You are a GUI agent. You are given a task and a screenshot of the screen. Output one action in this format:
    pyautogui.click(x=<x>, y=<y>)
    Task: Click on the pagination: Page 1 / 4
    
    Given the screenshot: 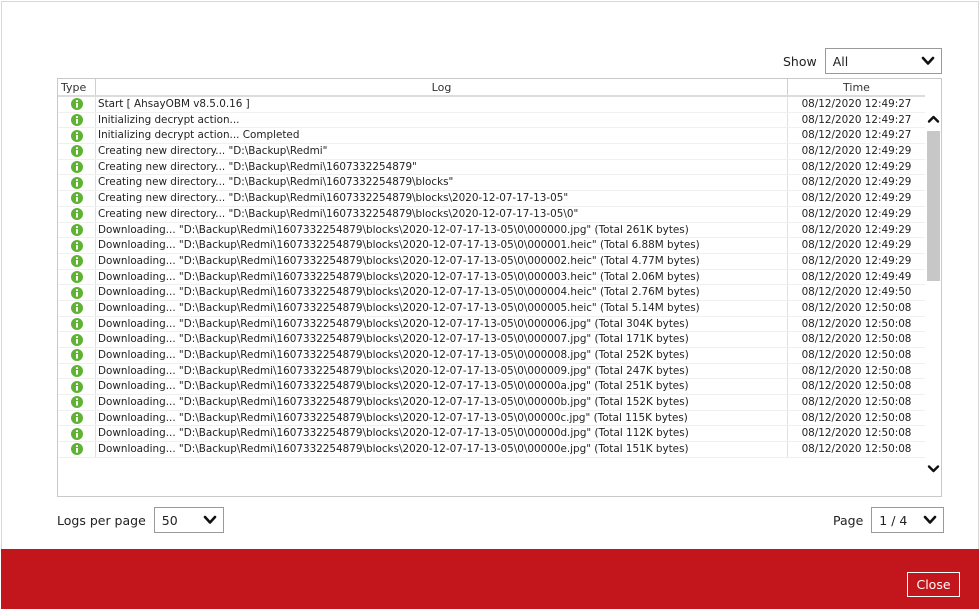 What is the action you would take?
    pyautogui.click(x=889, y=520)
    